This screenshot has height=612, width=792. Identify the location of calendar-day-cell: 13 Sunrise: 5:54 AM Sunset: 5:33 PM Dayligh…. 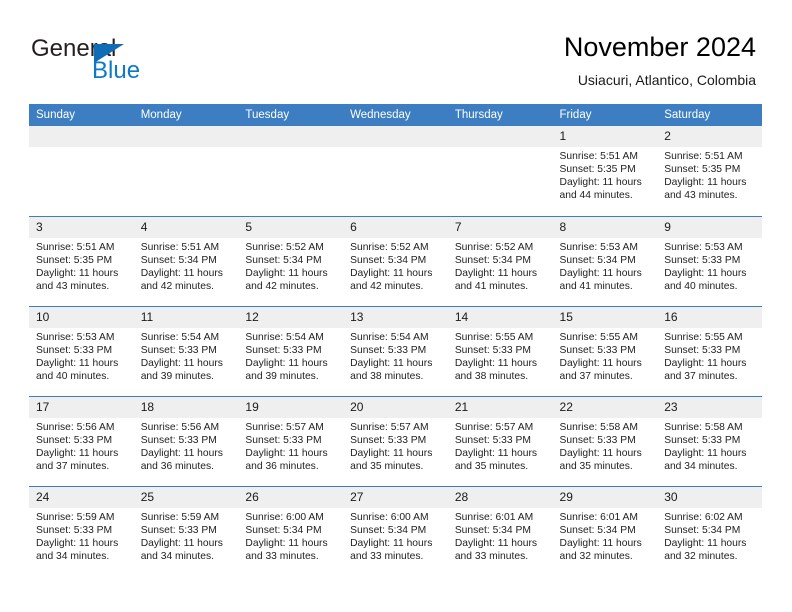
(395, 350).